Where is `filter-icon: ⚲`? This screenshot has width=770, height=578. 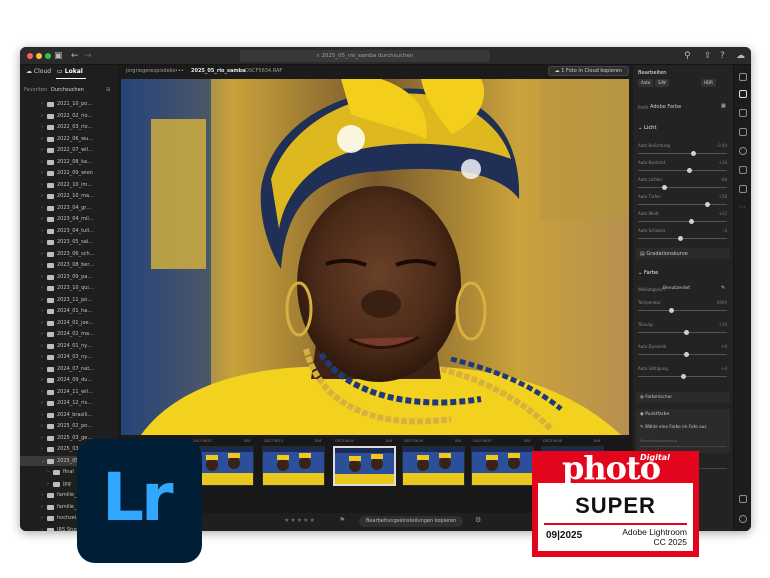 filter-icon: ⚲ is located at coordinates (687, 56).